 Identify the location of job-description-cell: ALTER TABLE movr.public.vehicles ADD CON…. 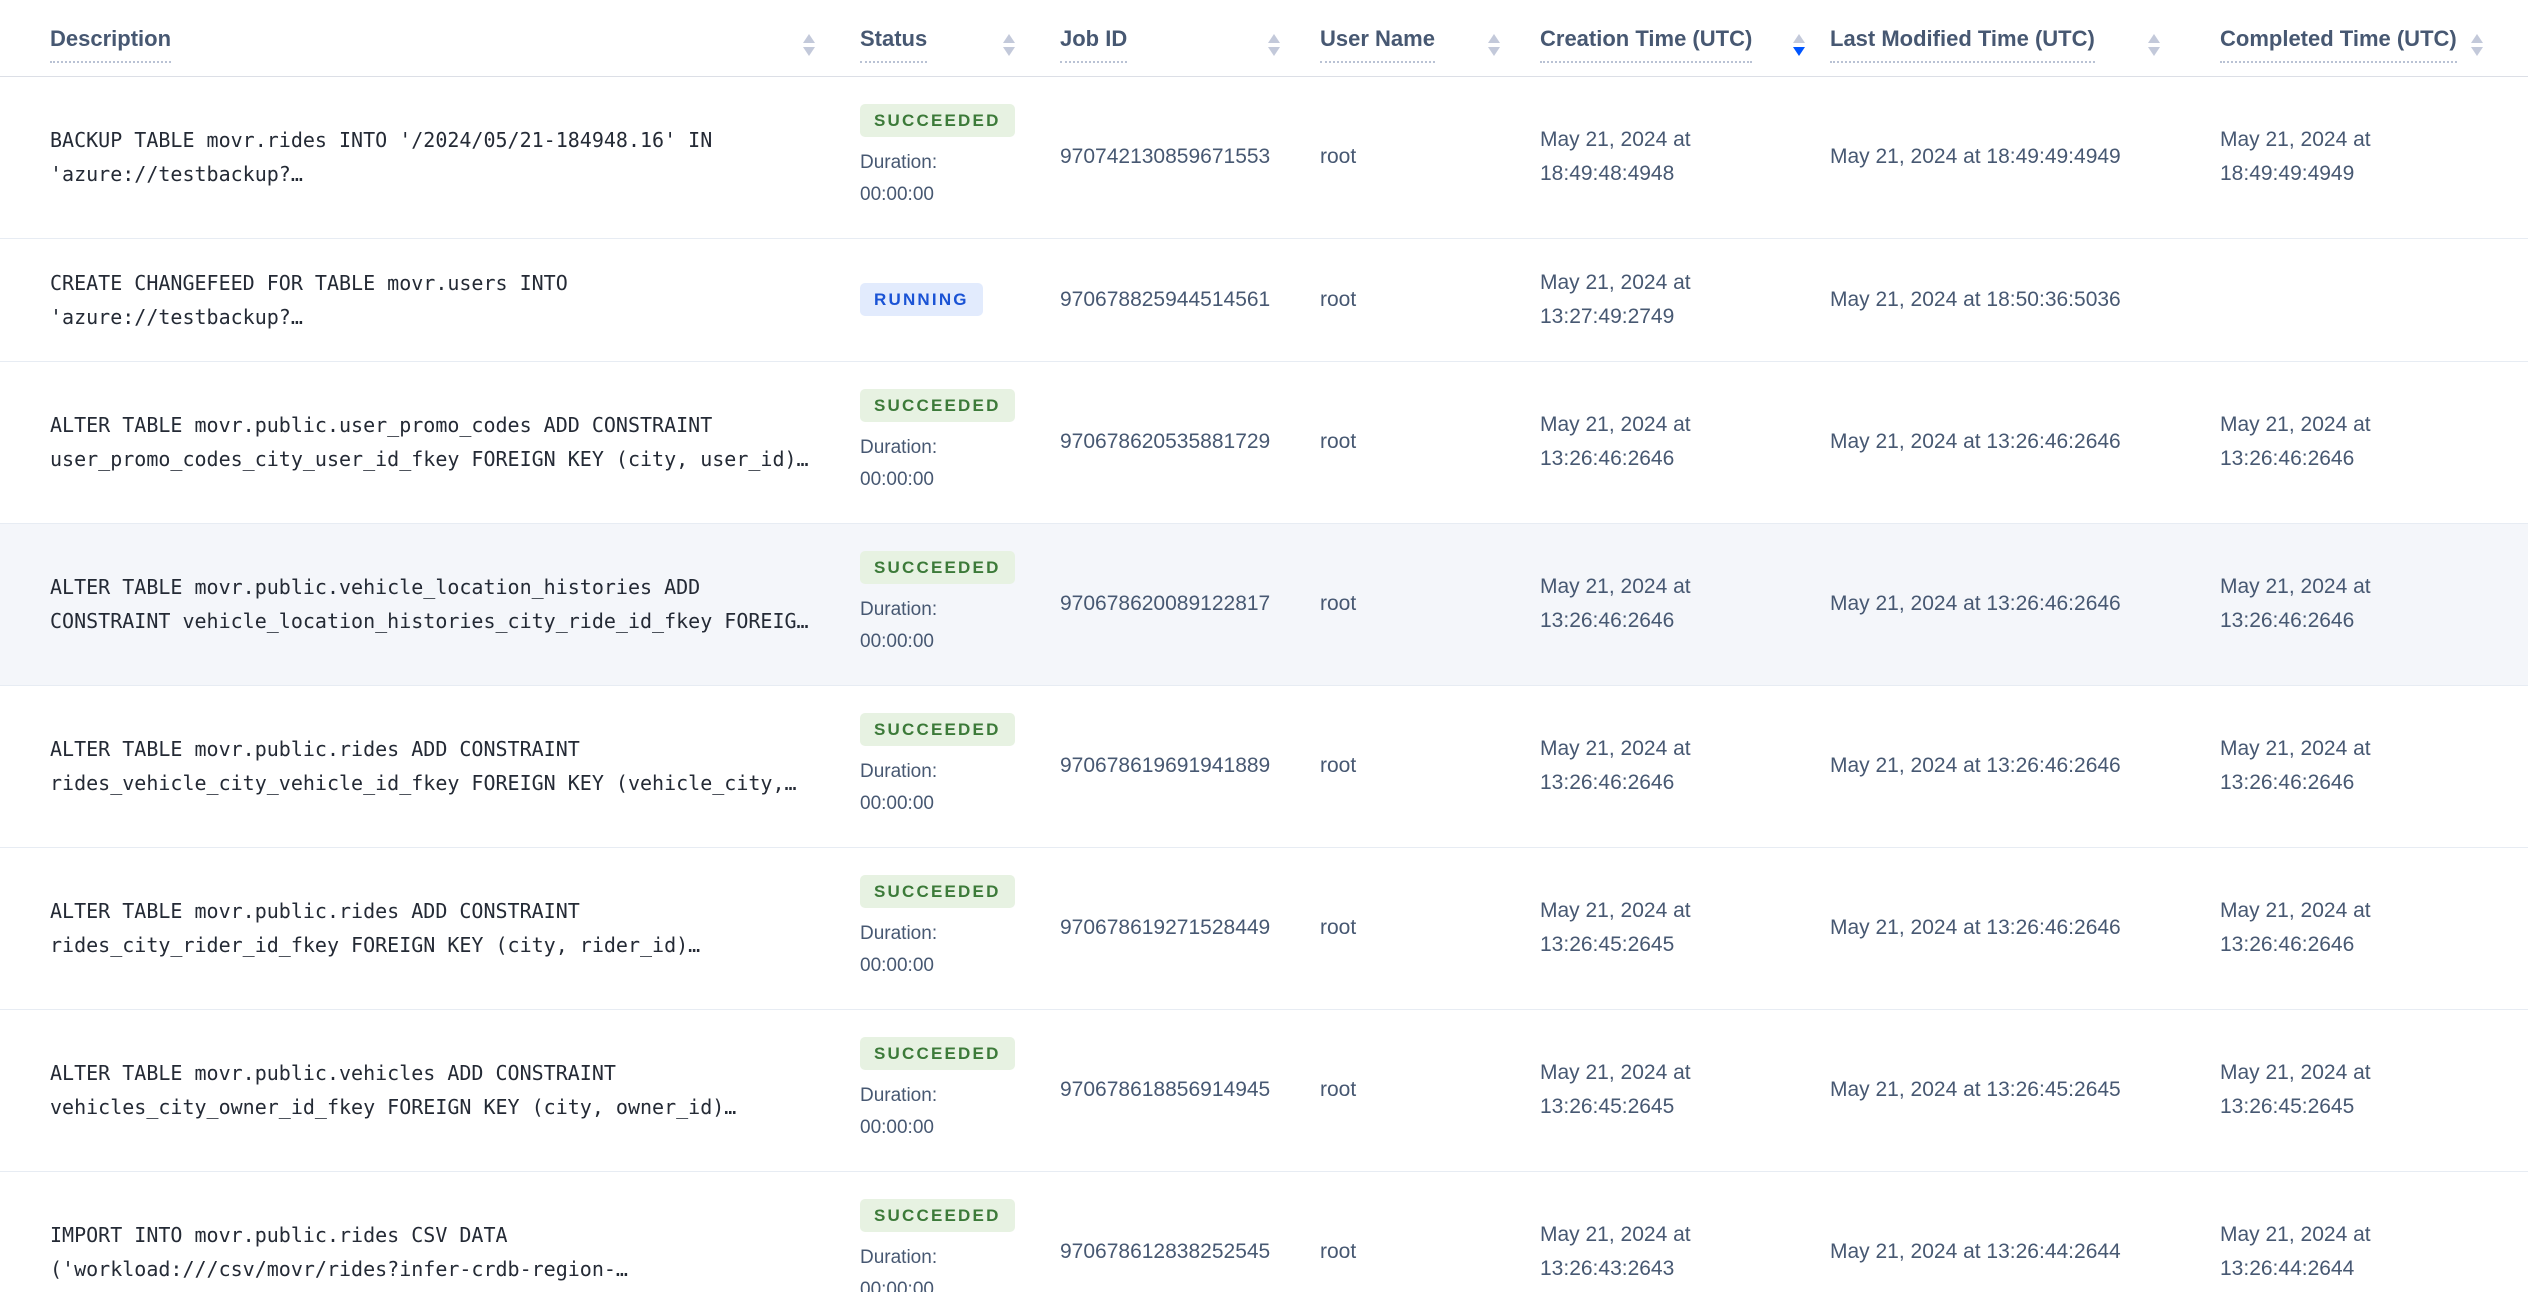
(430, 1090).